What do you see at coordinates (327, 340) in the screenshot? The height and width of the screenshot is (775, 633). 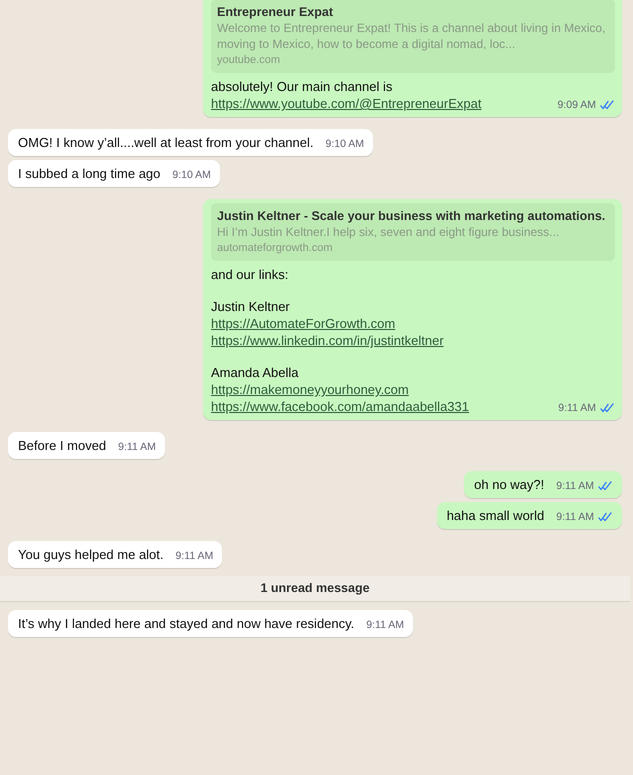 I see `link: https://www.linkedin.com/in/justintkeltner` at bounding box center [327, 340].